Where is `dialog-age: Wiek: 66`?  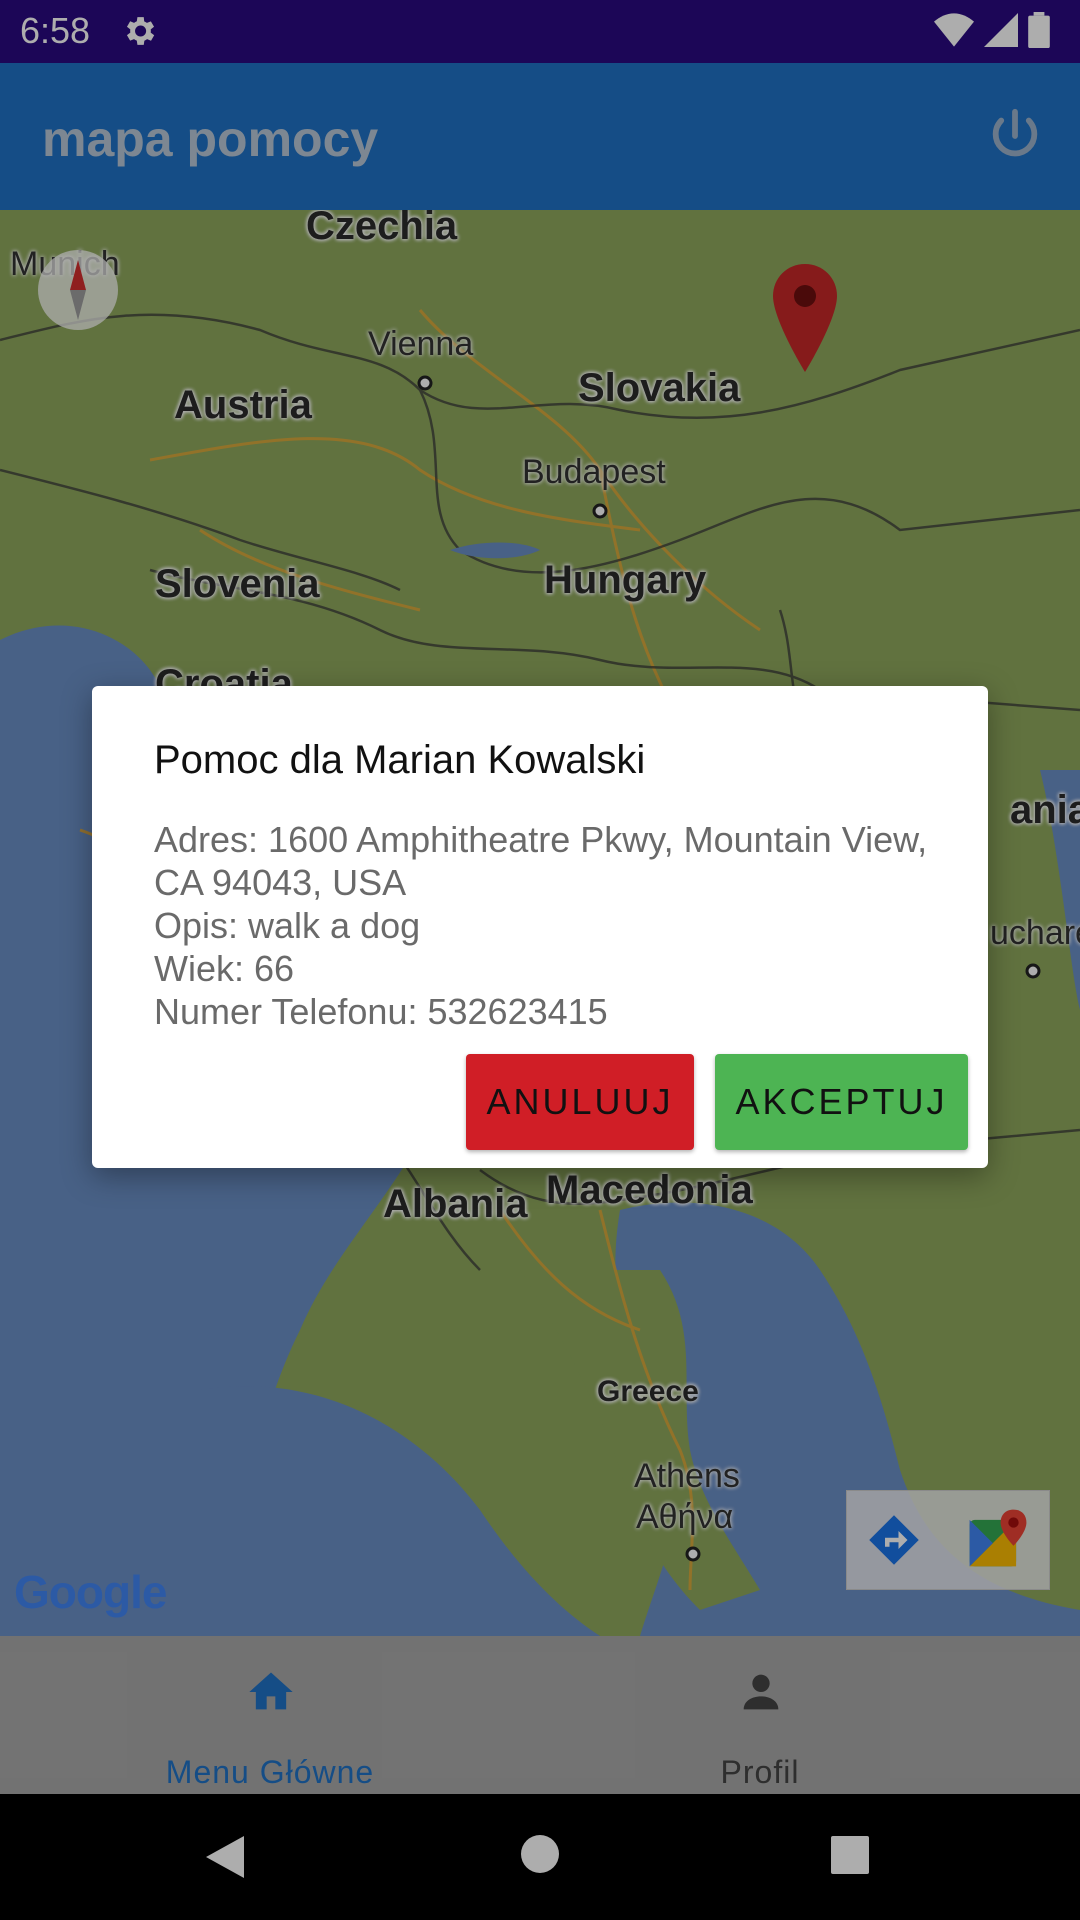
dialog-age: Wiek: 66 is located at coordinates (224, 968).